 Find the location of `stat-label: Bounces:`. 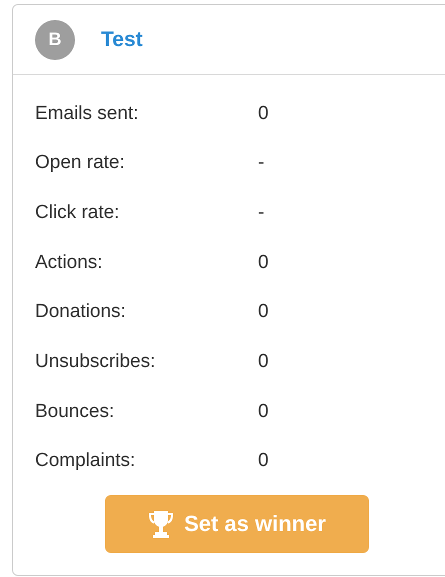

stat-label: Bounces: is located at coordinates (75, 412).